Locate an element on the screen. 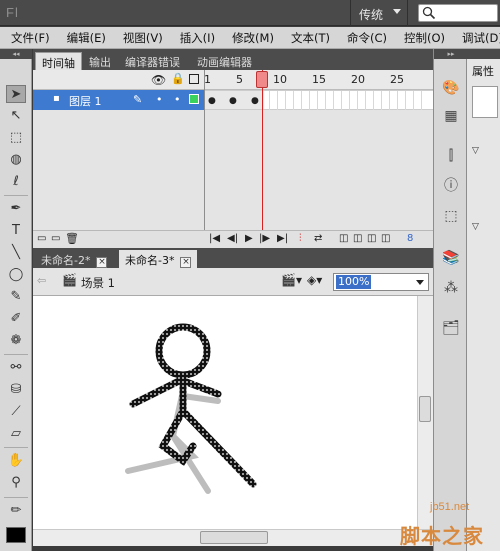 The width and height of the screenshot is (500, 551). playhead-handle is located at coordinates (262, 79).